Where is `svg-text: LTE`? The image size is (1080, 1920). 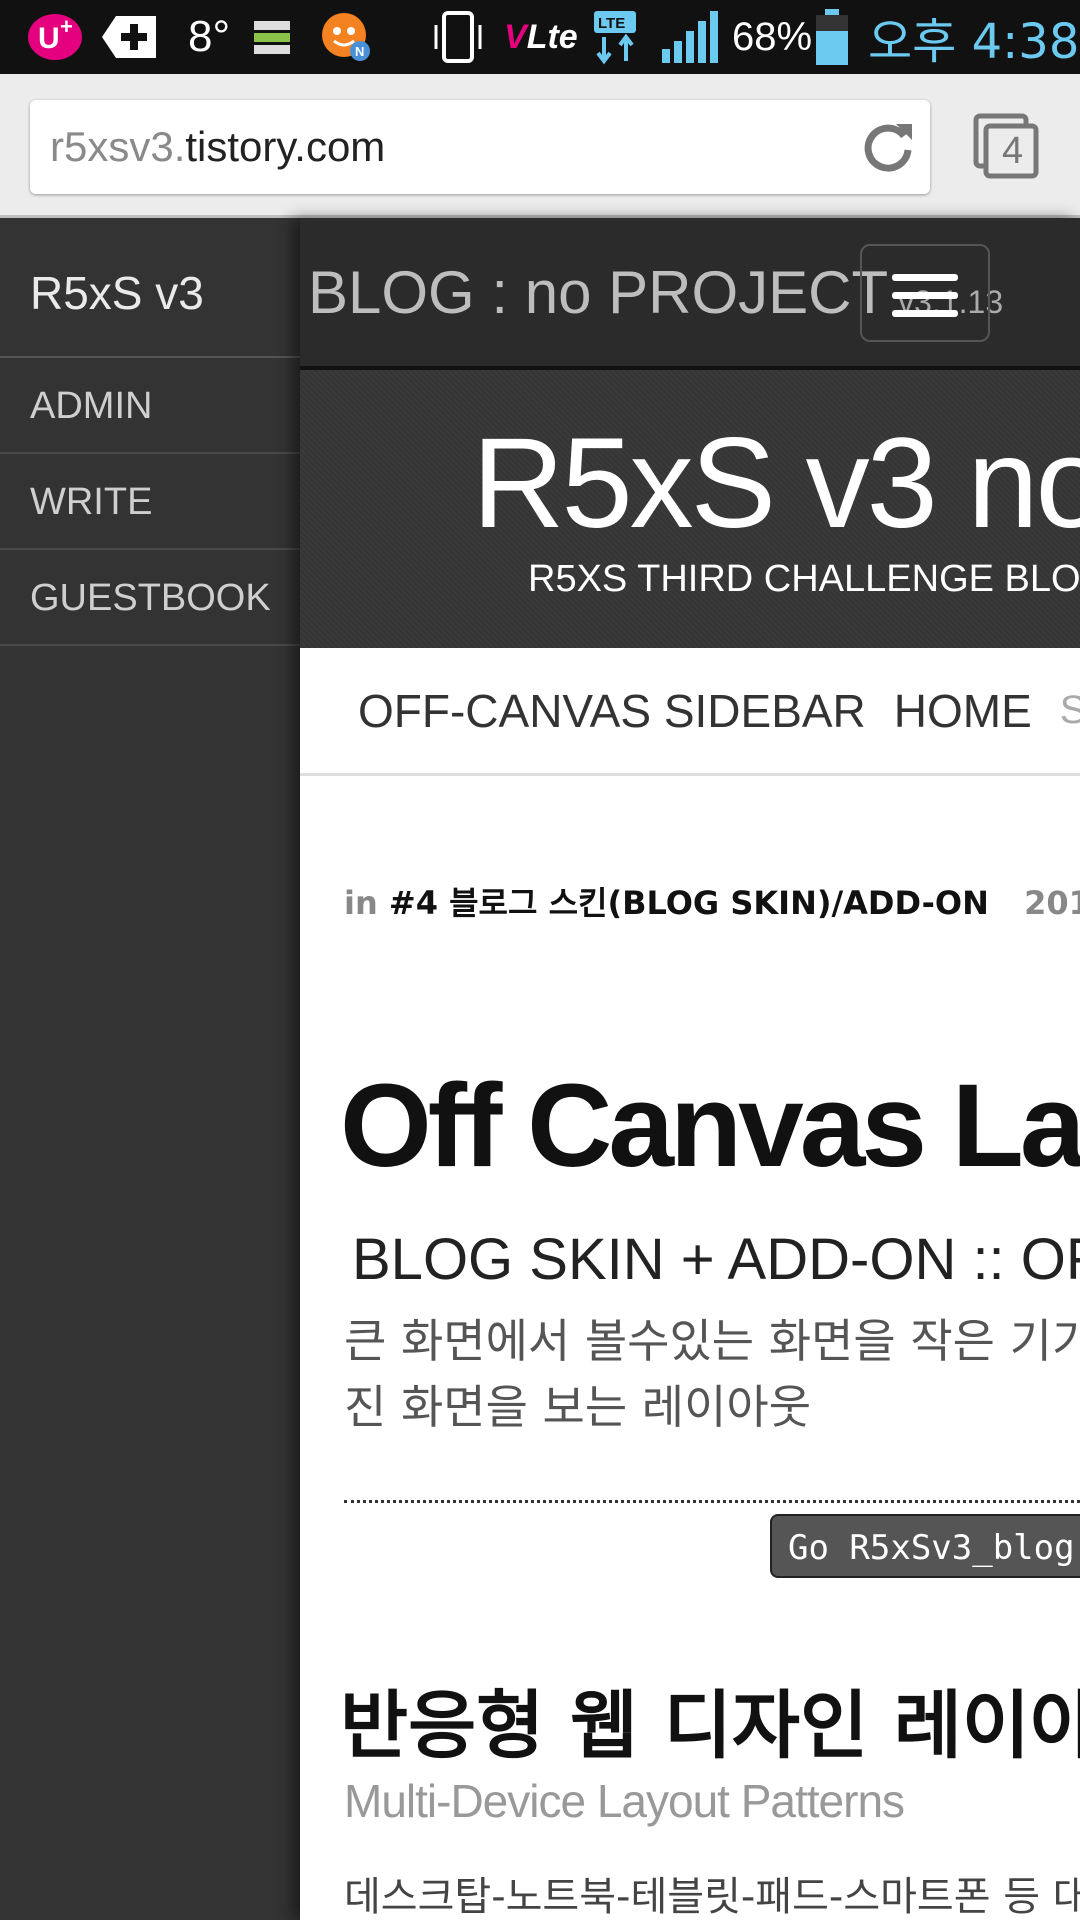 svg-text: LTE is located at coordinates (611, 23).